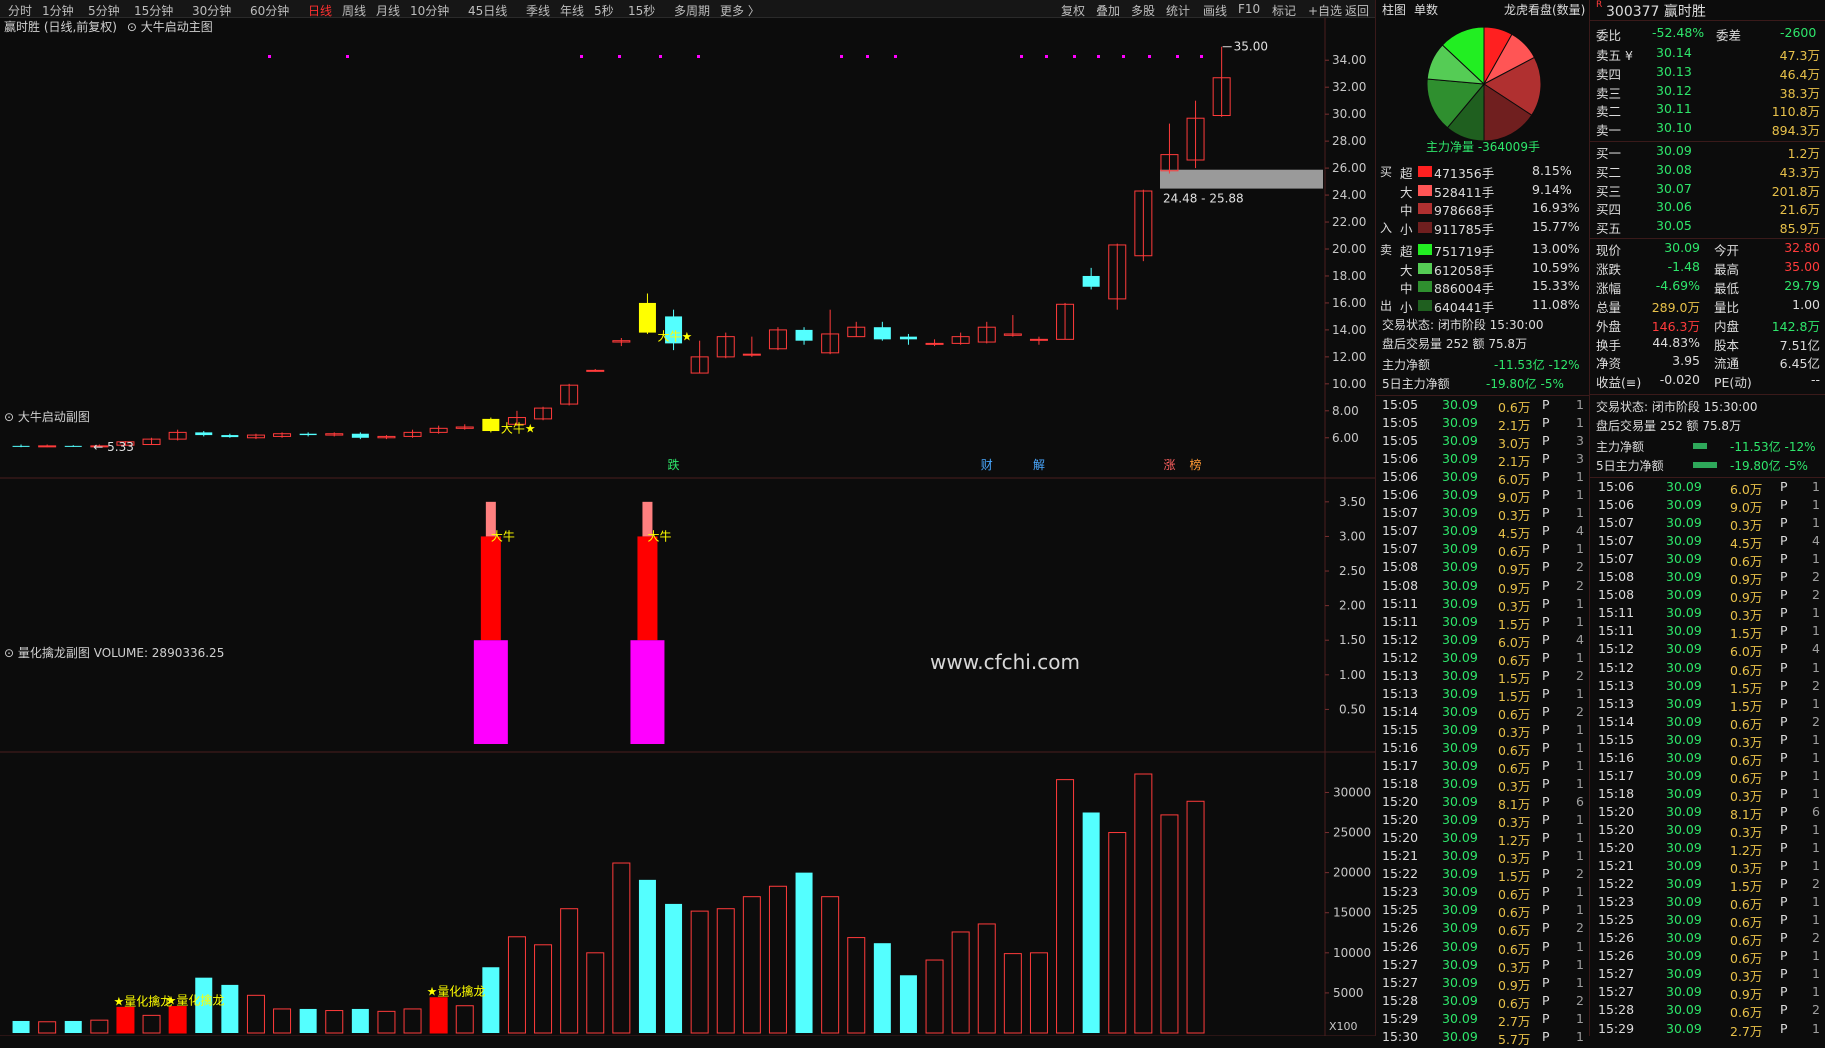 The height and width of the screenshot is (1048, 1825). What do you see at coordinates (1143, 10) in the screenshot?
I see `tool-2: 多股` at bounding box center [1143, 10].